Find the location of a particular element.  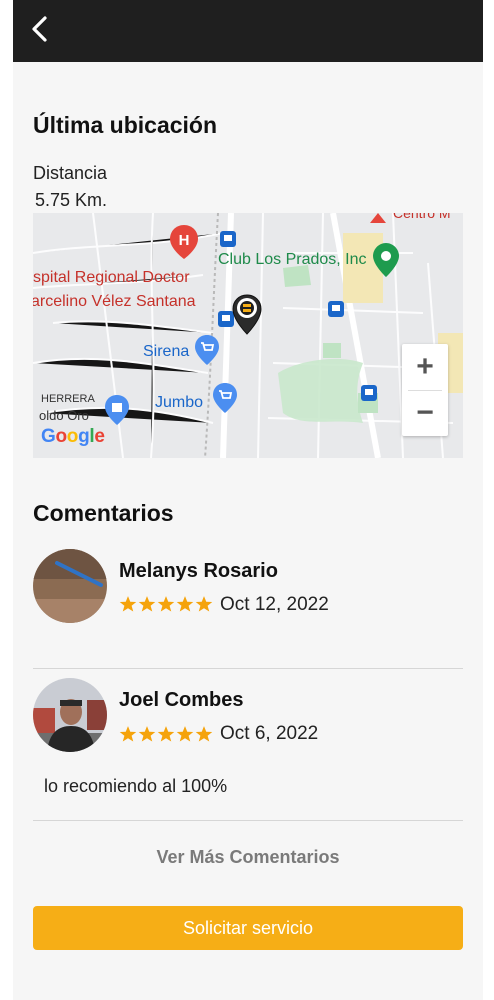

map-label-club: Club Los Prados, Inc is located at coordinates (292, 259).